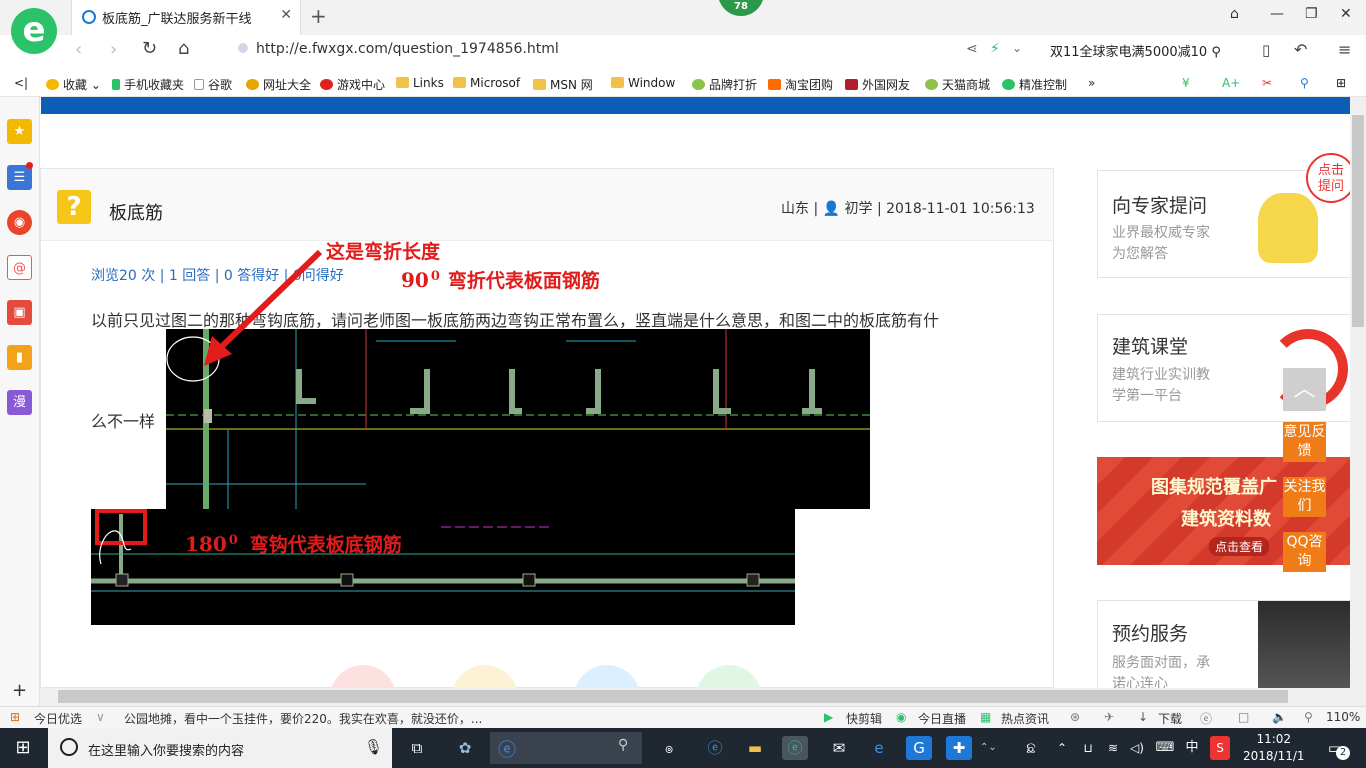  I want to click on translate-icon: A+, so click(1231, 83).